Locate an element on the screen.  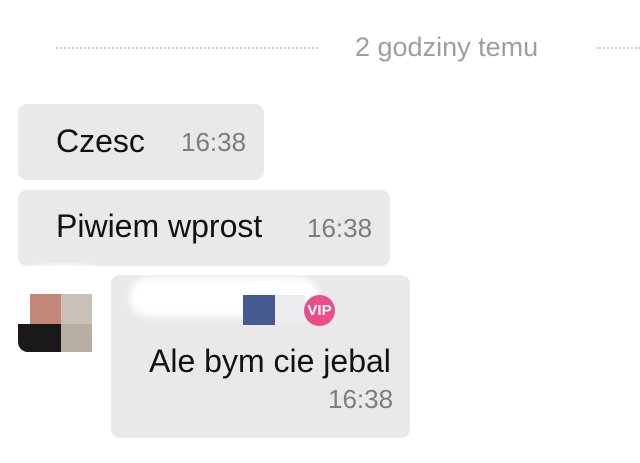
vip-badge-icon: VIP is located at coordinates (319, 310).